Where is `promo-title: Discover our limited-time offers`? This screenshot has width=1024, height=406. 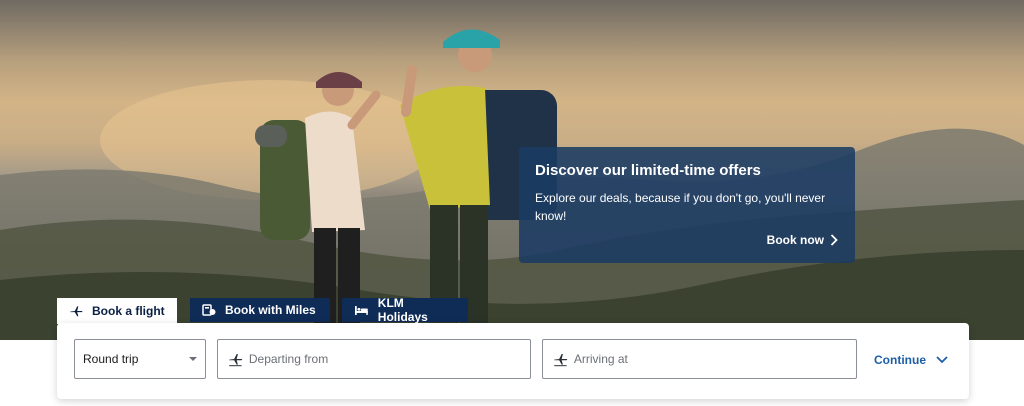 promo-title: Discover our limited-time offers is located at coordinates (648, 170).